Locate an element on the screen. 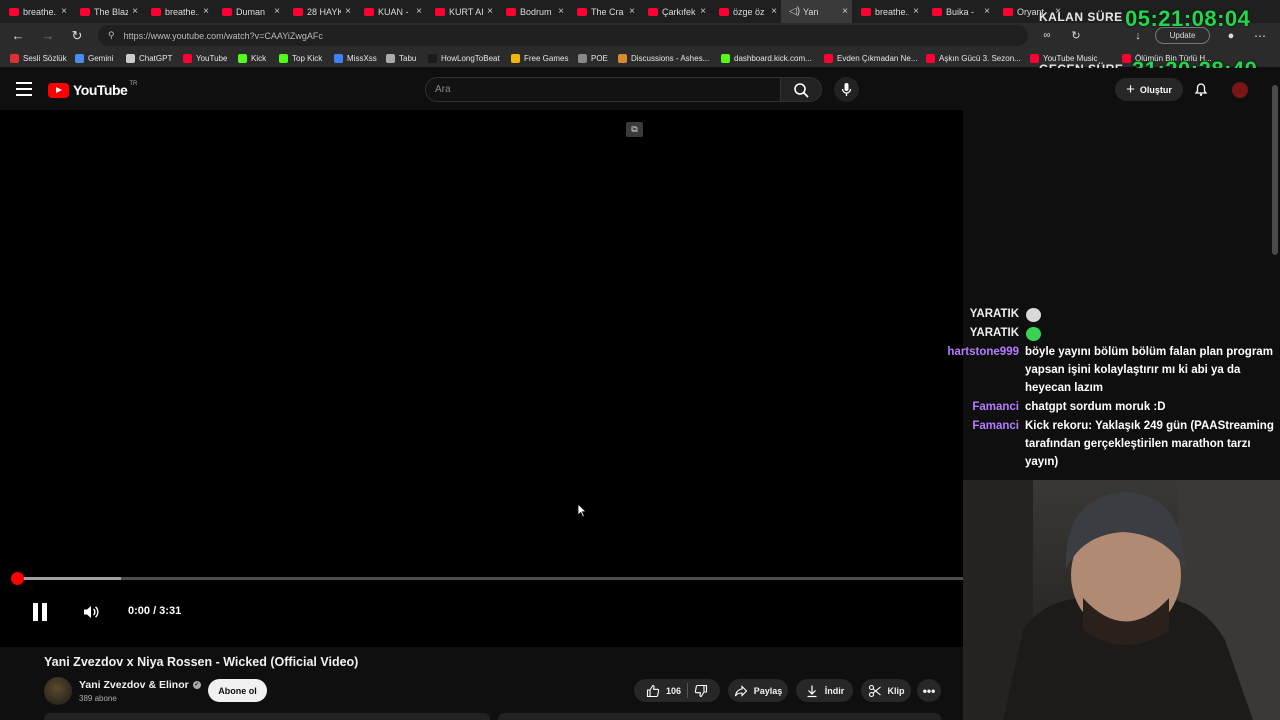  bookmark-item: Top Kick is located at coordinates (300, 58).